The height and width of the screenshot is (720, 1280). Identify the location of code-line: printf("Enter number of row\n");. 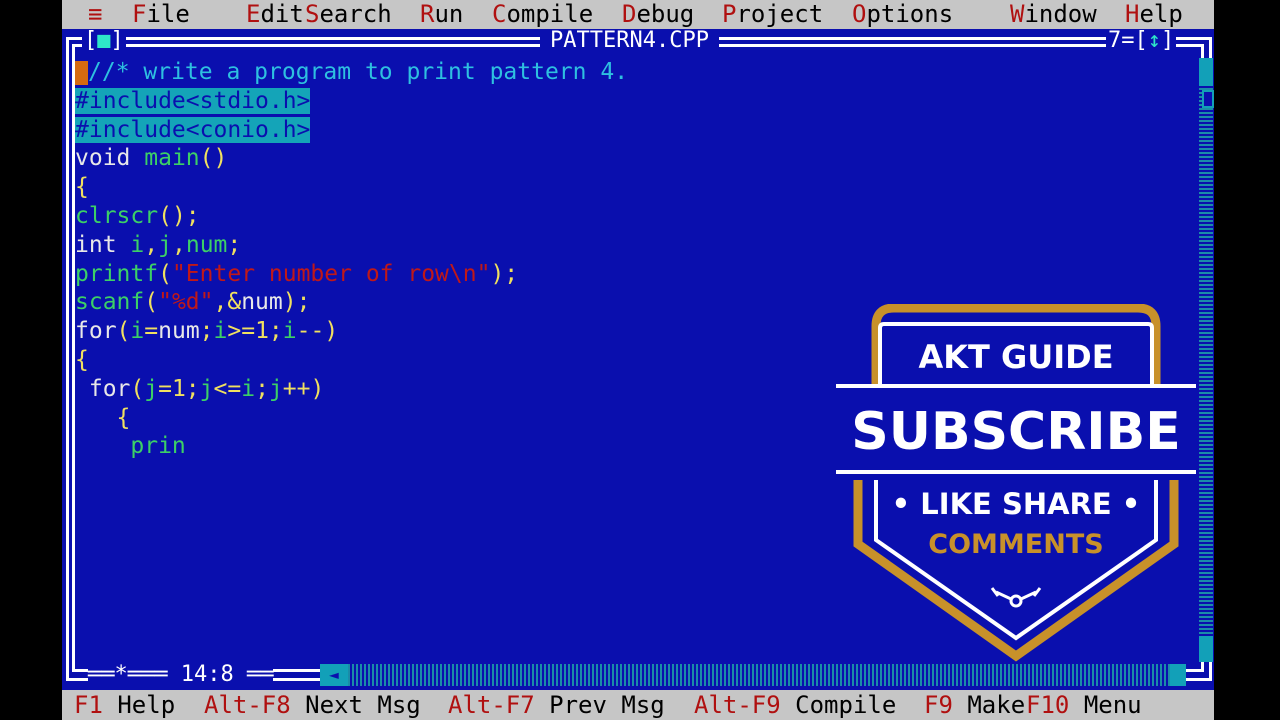
(297, 273).